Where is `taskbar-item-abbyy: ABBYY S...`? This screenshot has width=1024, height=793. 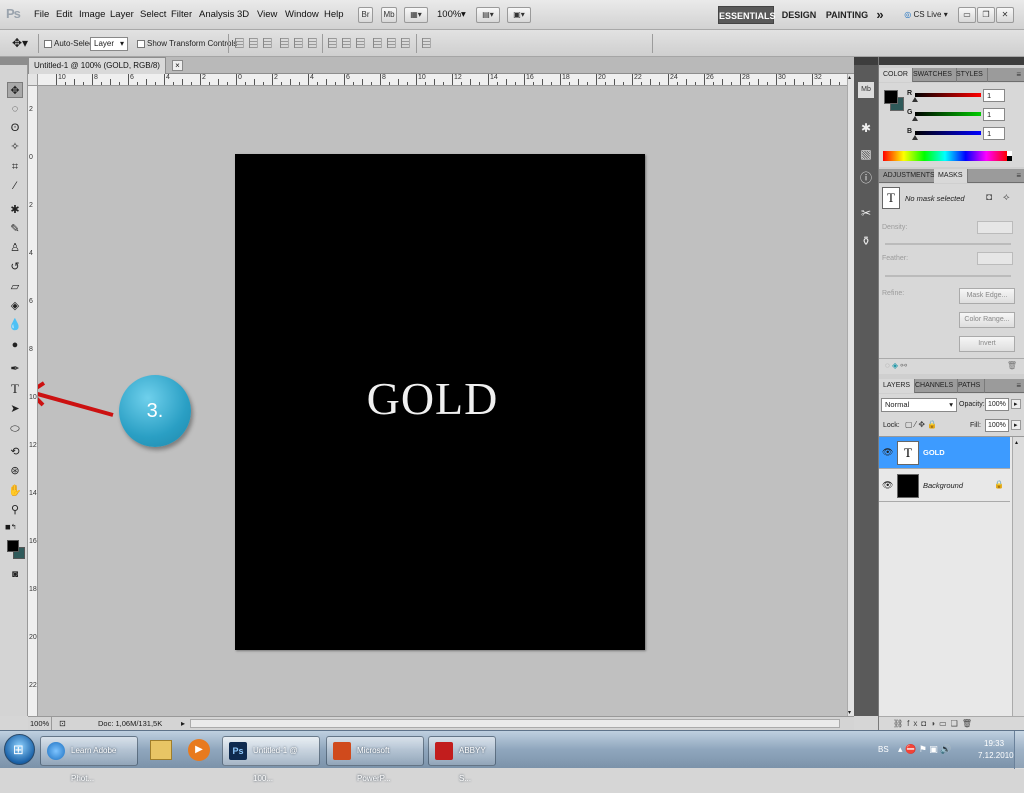
taskbar-item-abbyy: ABBYY S... is located at coordinates (462, 759).